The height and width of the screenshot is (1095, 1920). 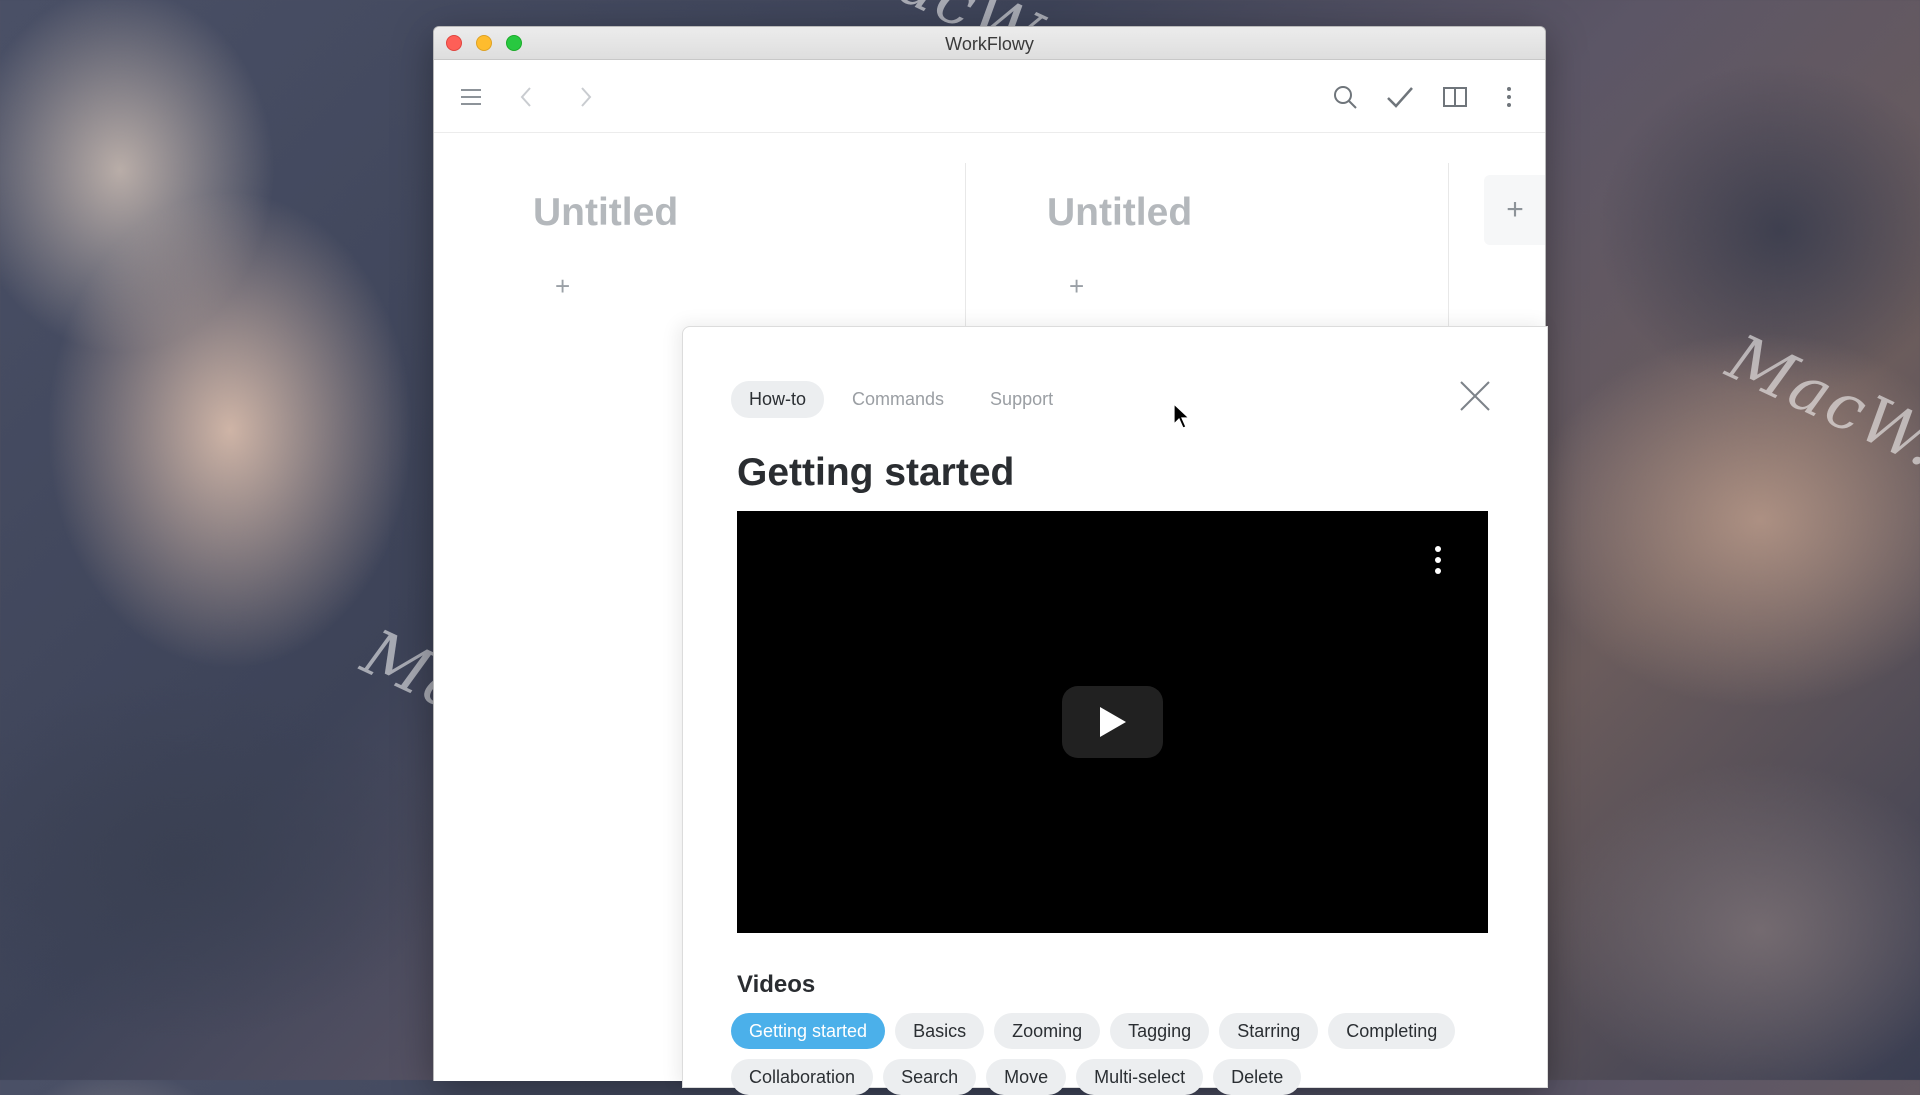 What do you see at coordinates (1140, 1077) in the screenshot?
I see `chip-multi-select: Multi-select` at bounding box center [1140, 1077].